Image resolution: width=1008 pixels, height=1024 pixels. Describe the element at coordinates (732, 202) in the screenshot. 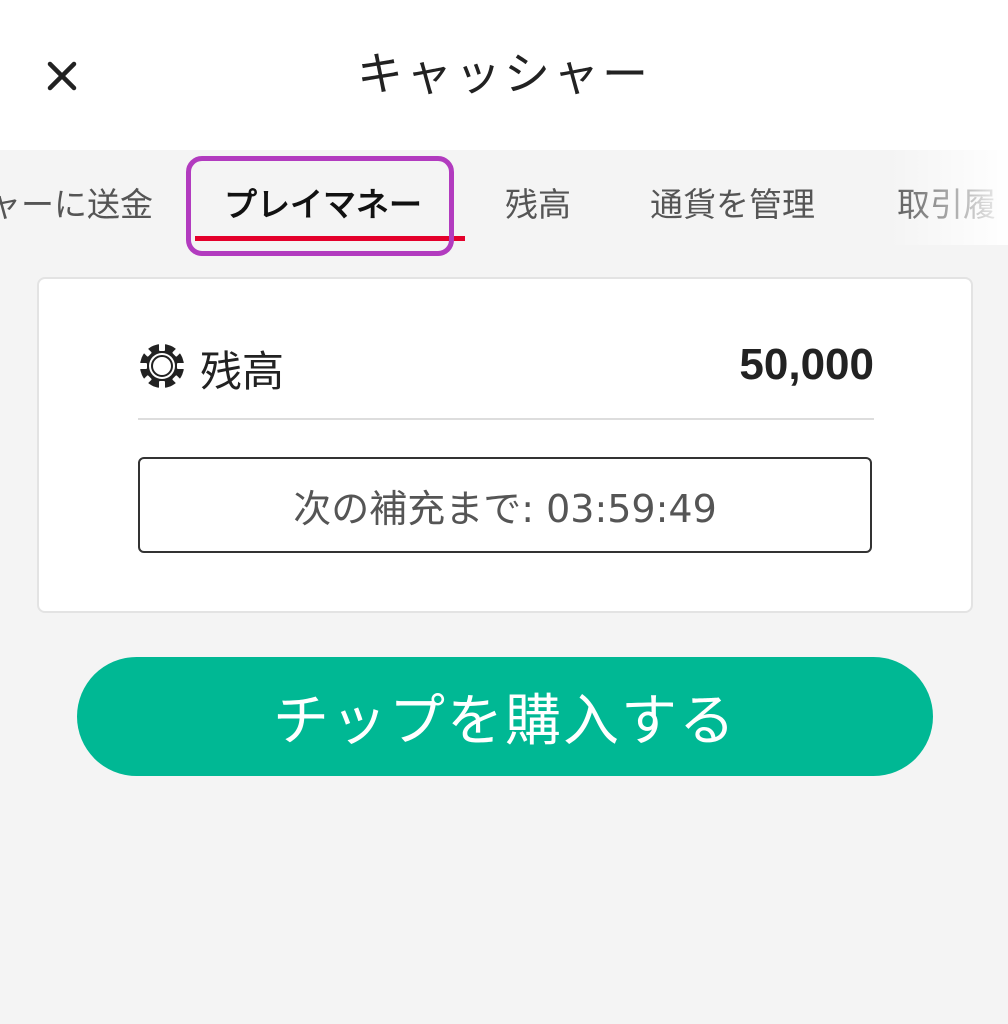

I see `tab-manage-currency: 通貨を管理` at that location.